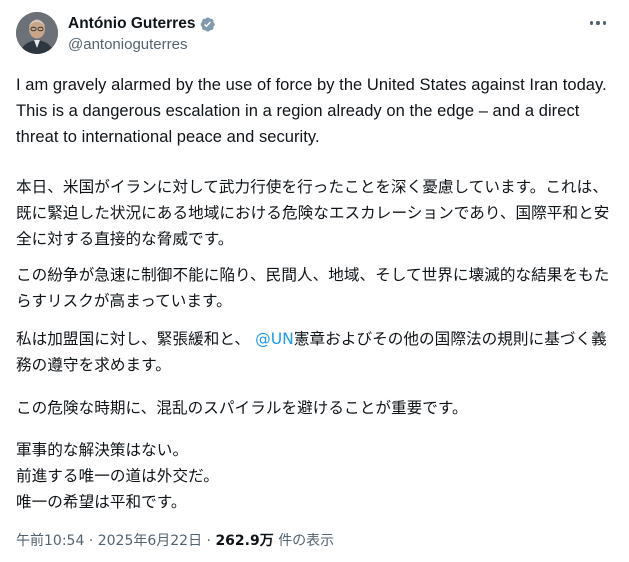  I want to click on author-handle: @antonioguterres, so click(142, 44).